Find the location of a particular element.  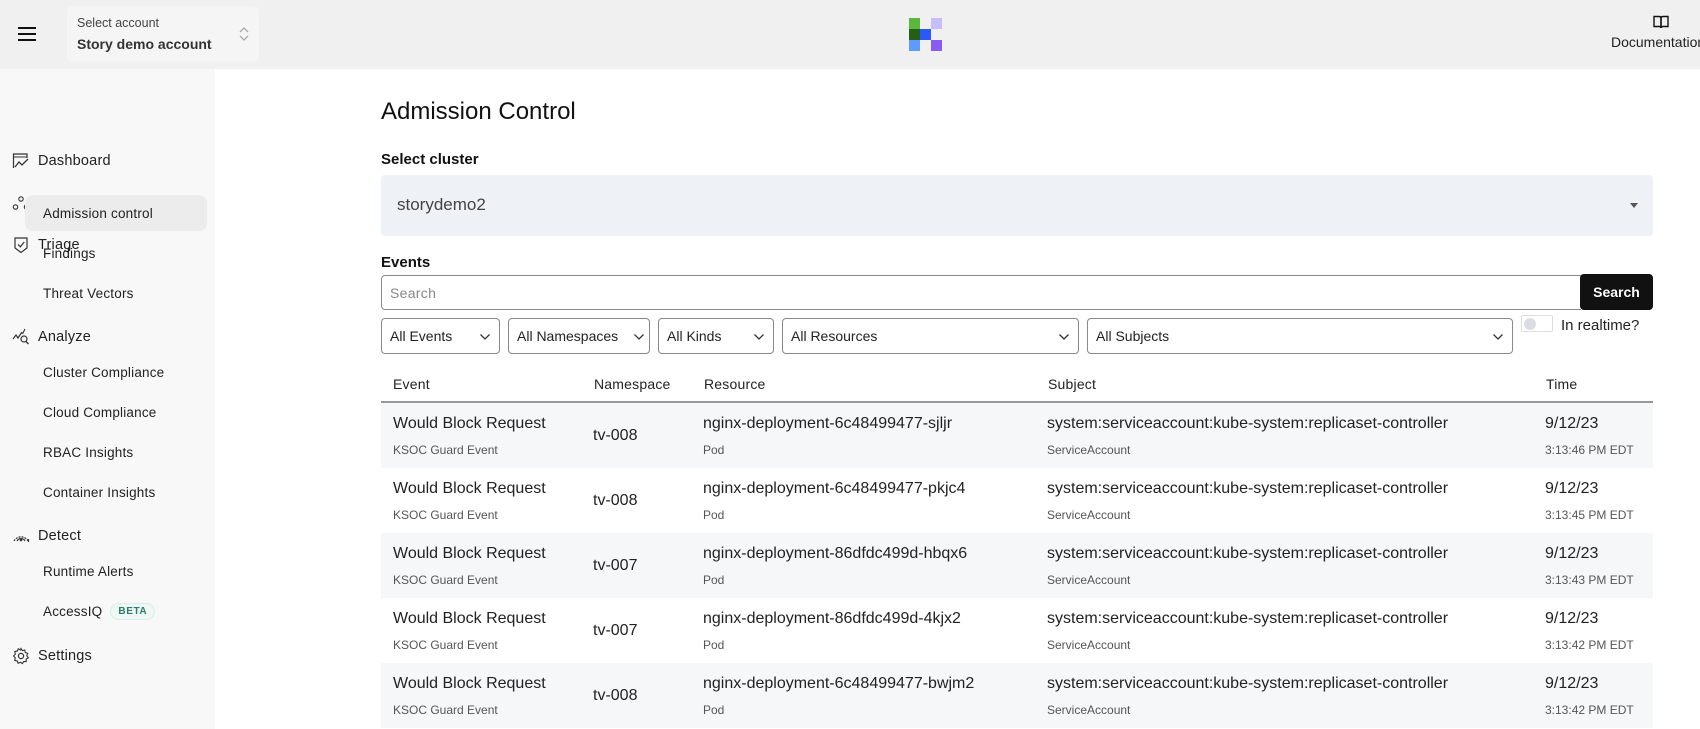

sidebar-item-label: Container Insights is located at coordinates (99, 492).